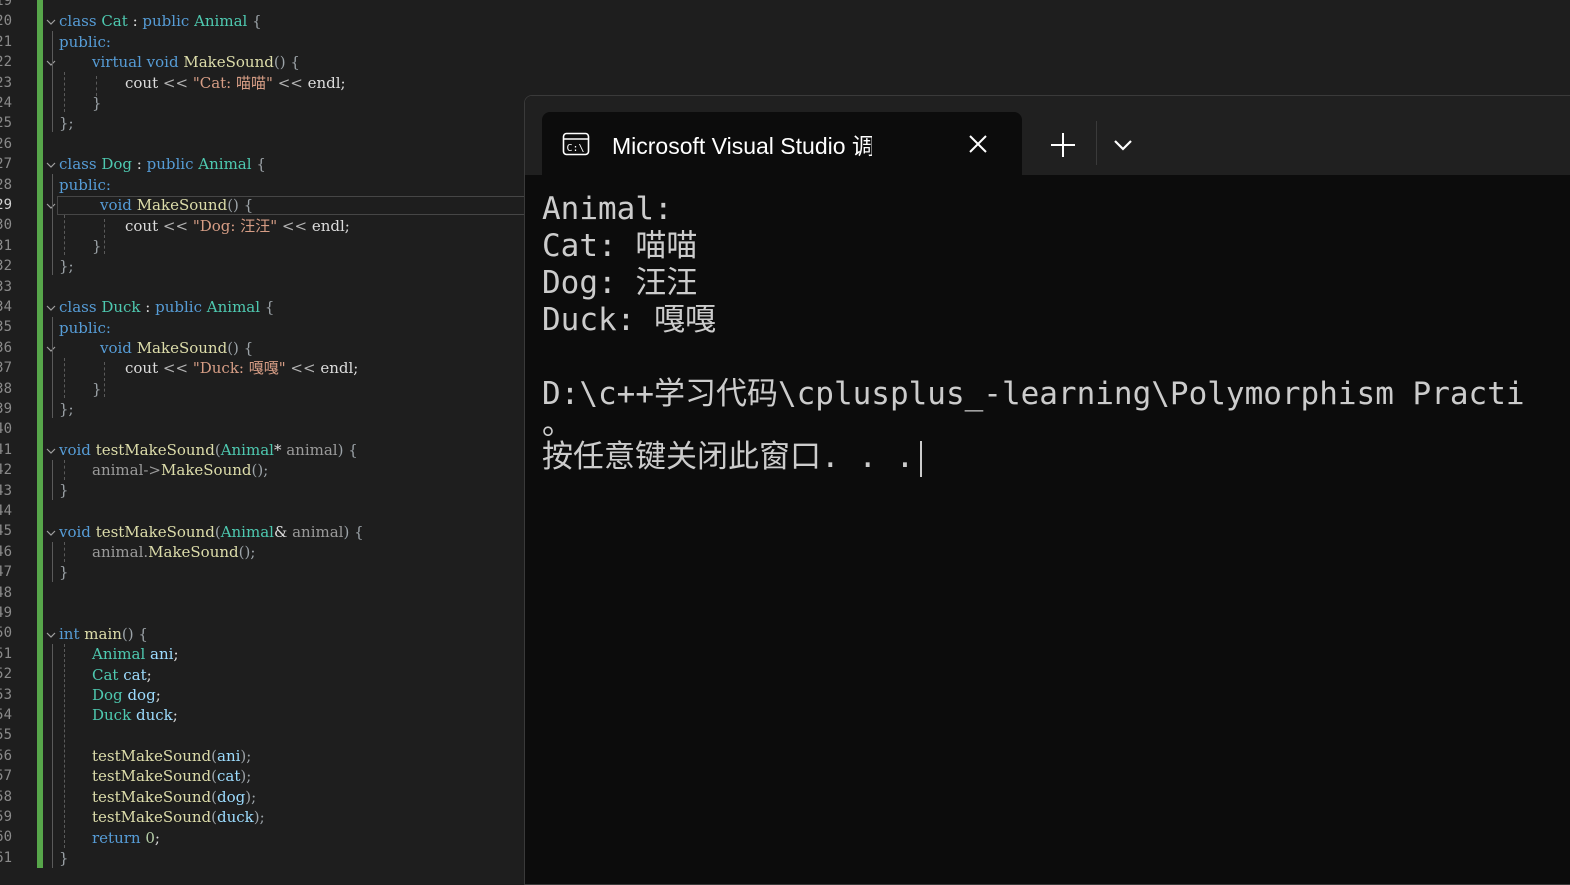 Image resolution: width=1570 pixels, height=885 pixels. Describe the element at coordinates (235, 226) in the screenshot. I see `string-literal: "Dog: 汪汪"` at that location.